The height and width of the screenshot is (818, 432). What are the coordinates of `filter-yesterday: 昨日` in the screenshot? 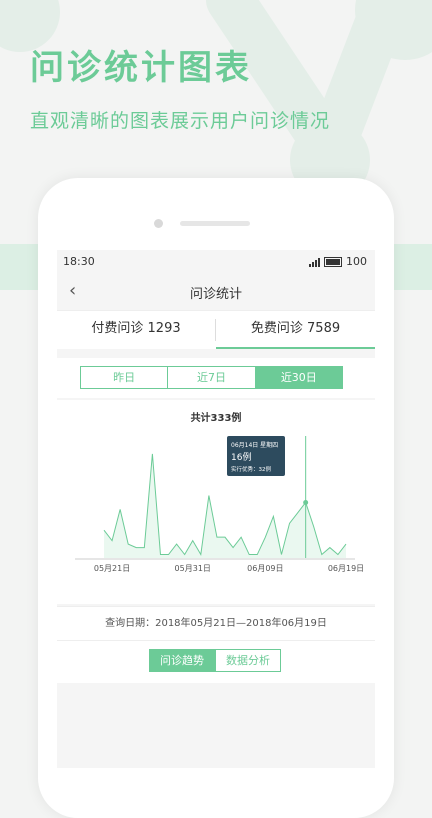 It's located at (125, 377).